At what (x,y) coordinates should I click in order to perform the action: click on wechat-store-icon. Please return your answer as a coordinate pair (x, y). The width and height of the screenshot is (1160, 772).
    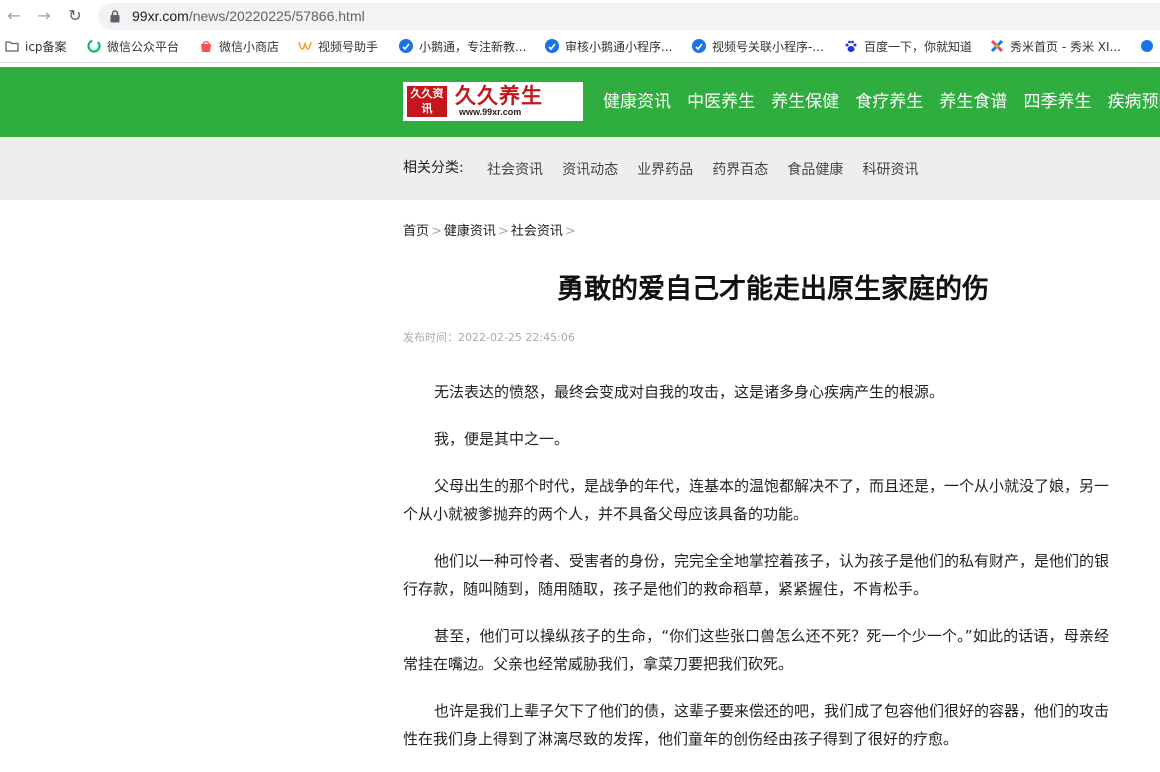
    Looking at the image, I should click on (206, 46).